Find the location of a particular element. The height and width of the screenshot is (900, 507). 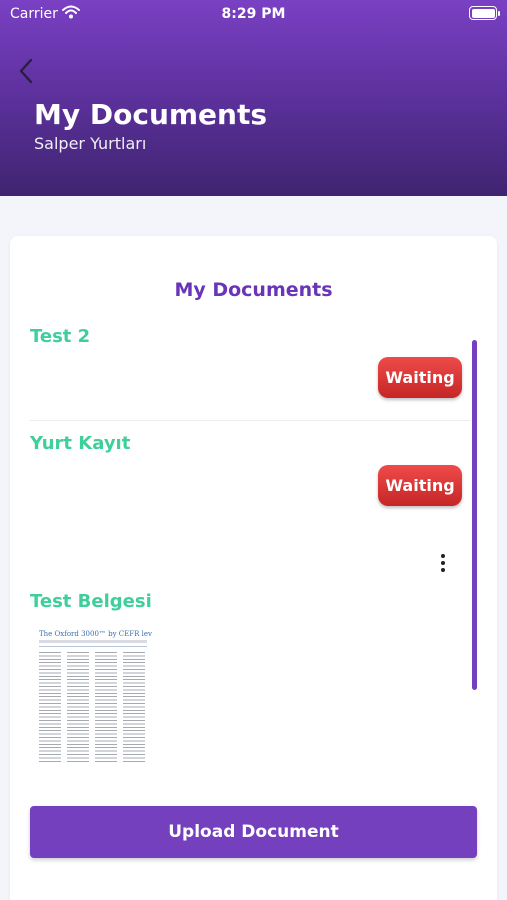

status-bar: Carrier 8:29 PM is located at coordinates (253, 15).